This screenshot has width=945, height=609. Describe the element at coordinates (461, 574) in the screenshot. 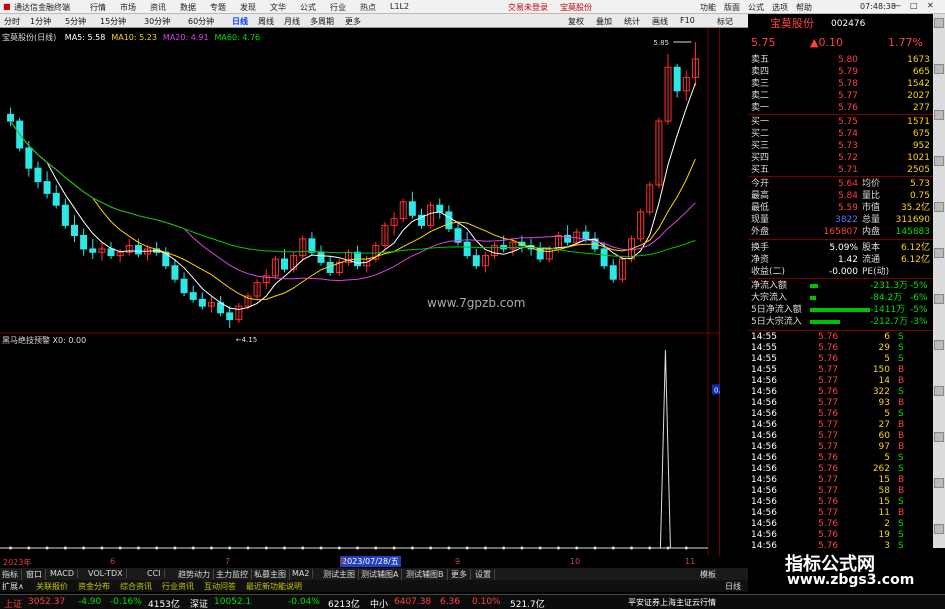

I see `indicator-tab: 更多` at that location.